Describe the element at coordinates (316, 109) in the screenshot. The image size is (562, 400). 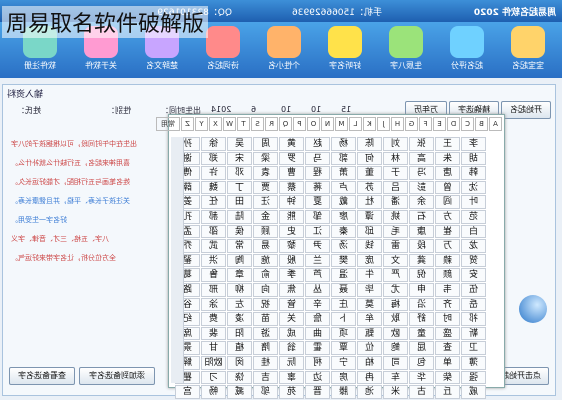
I see `hour-select: 10` at that location.